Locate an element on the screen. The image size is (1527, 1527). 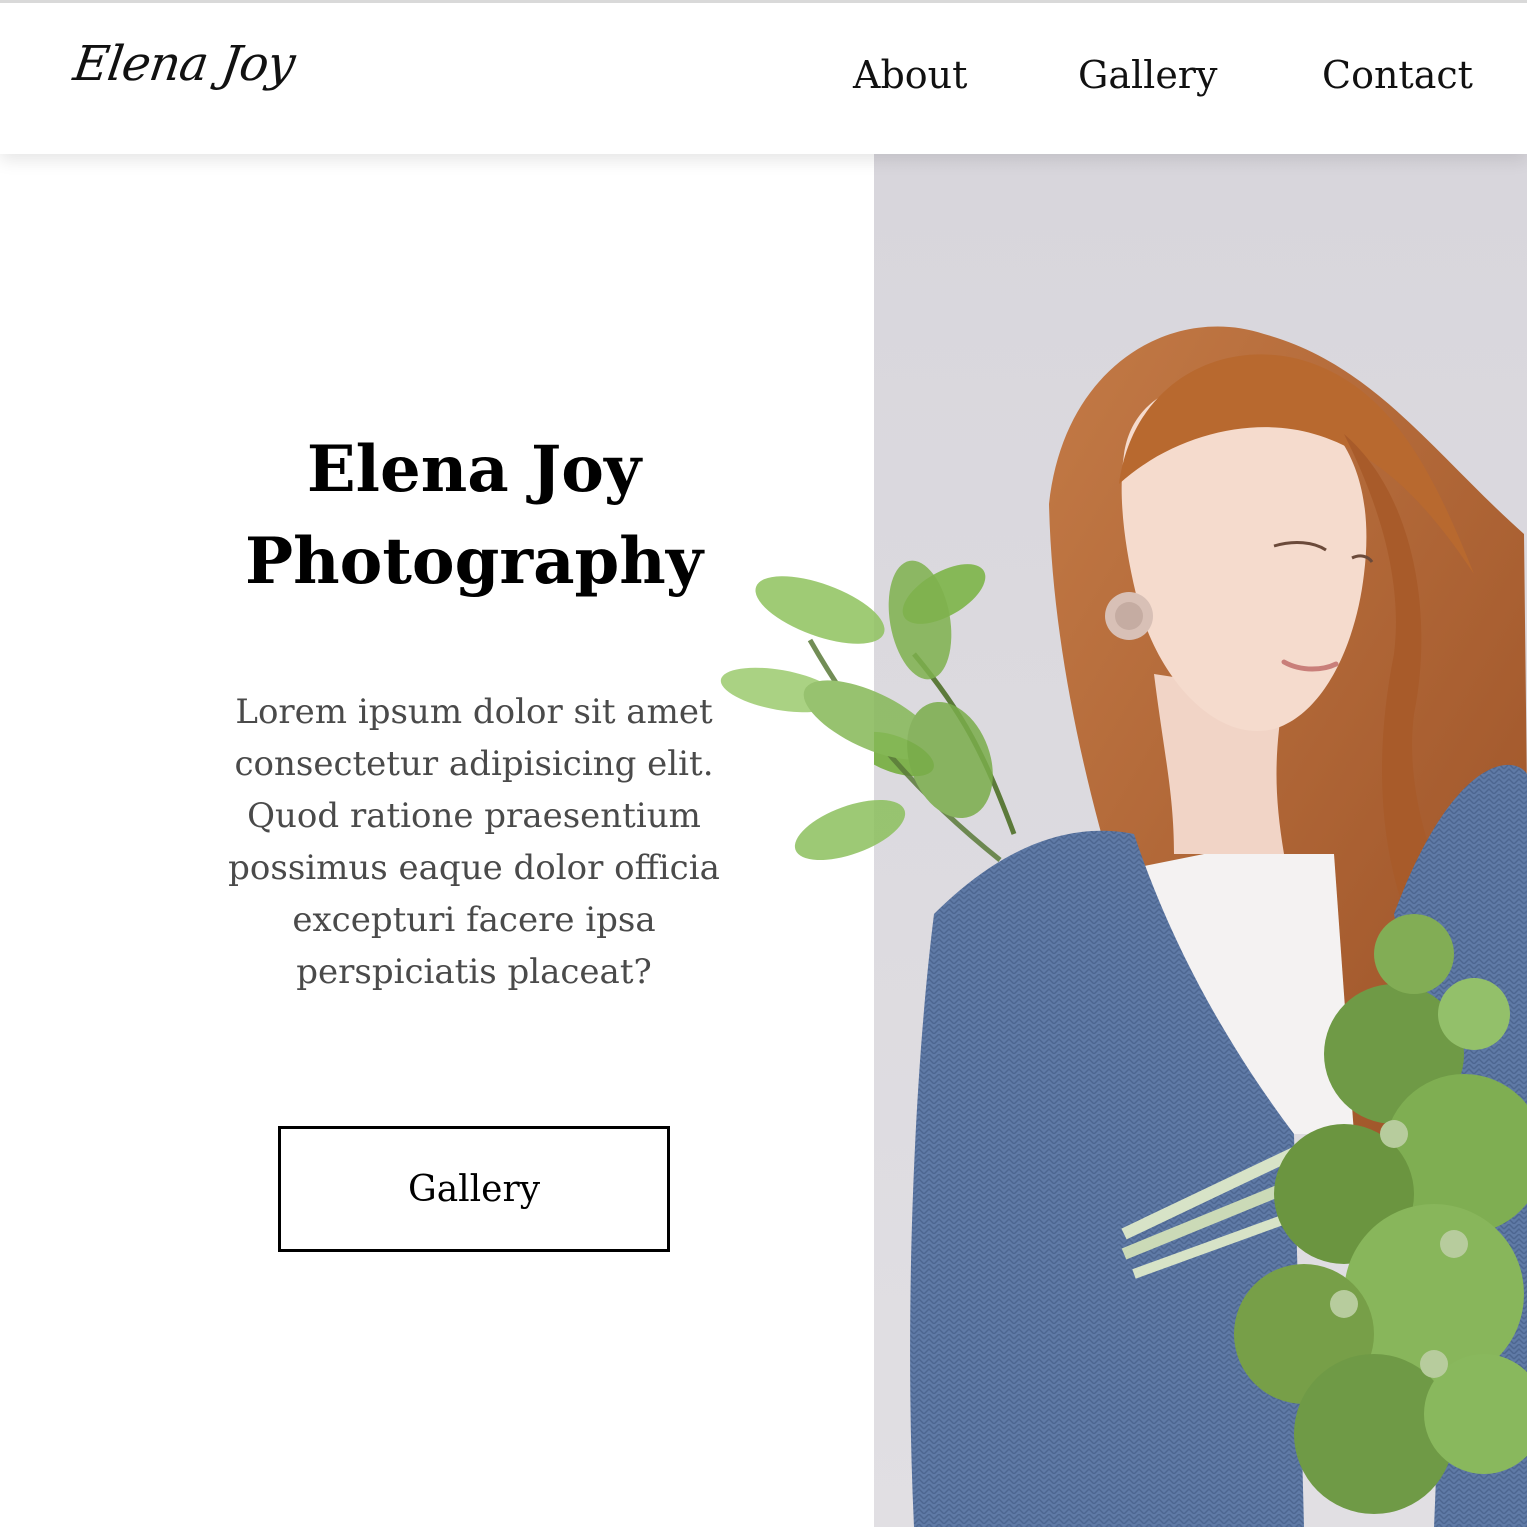
nav-gallery-link: Gallery is located at coordinates (1147, 75).